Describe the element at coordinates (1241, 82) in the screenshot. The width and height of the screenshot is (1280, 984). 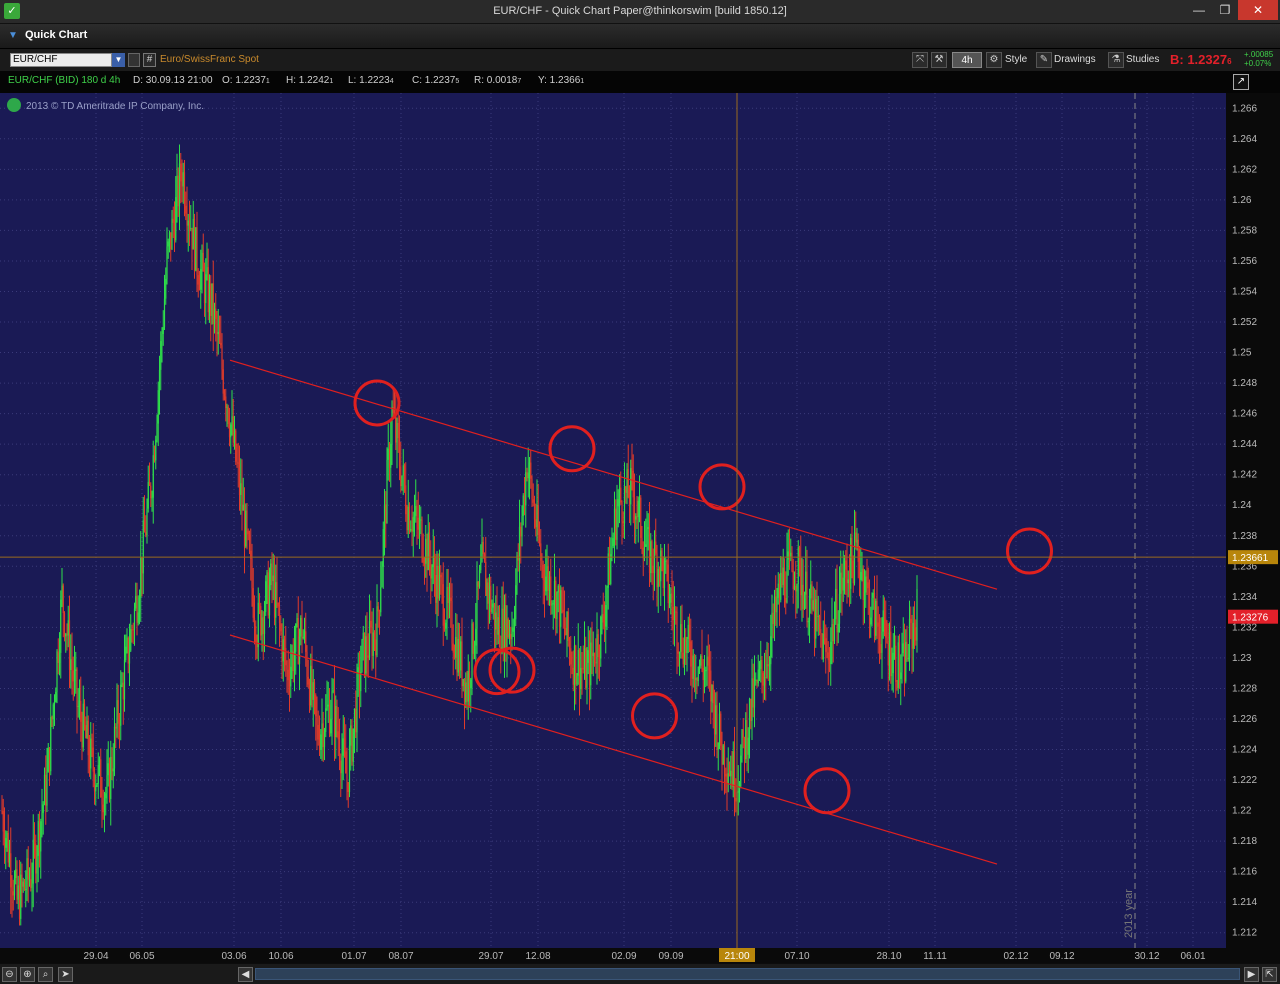
I see `chart-settings-icon: ↗` at that location.